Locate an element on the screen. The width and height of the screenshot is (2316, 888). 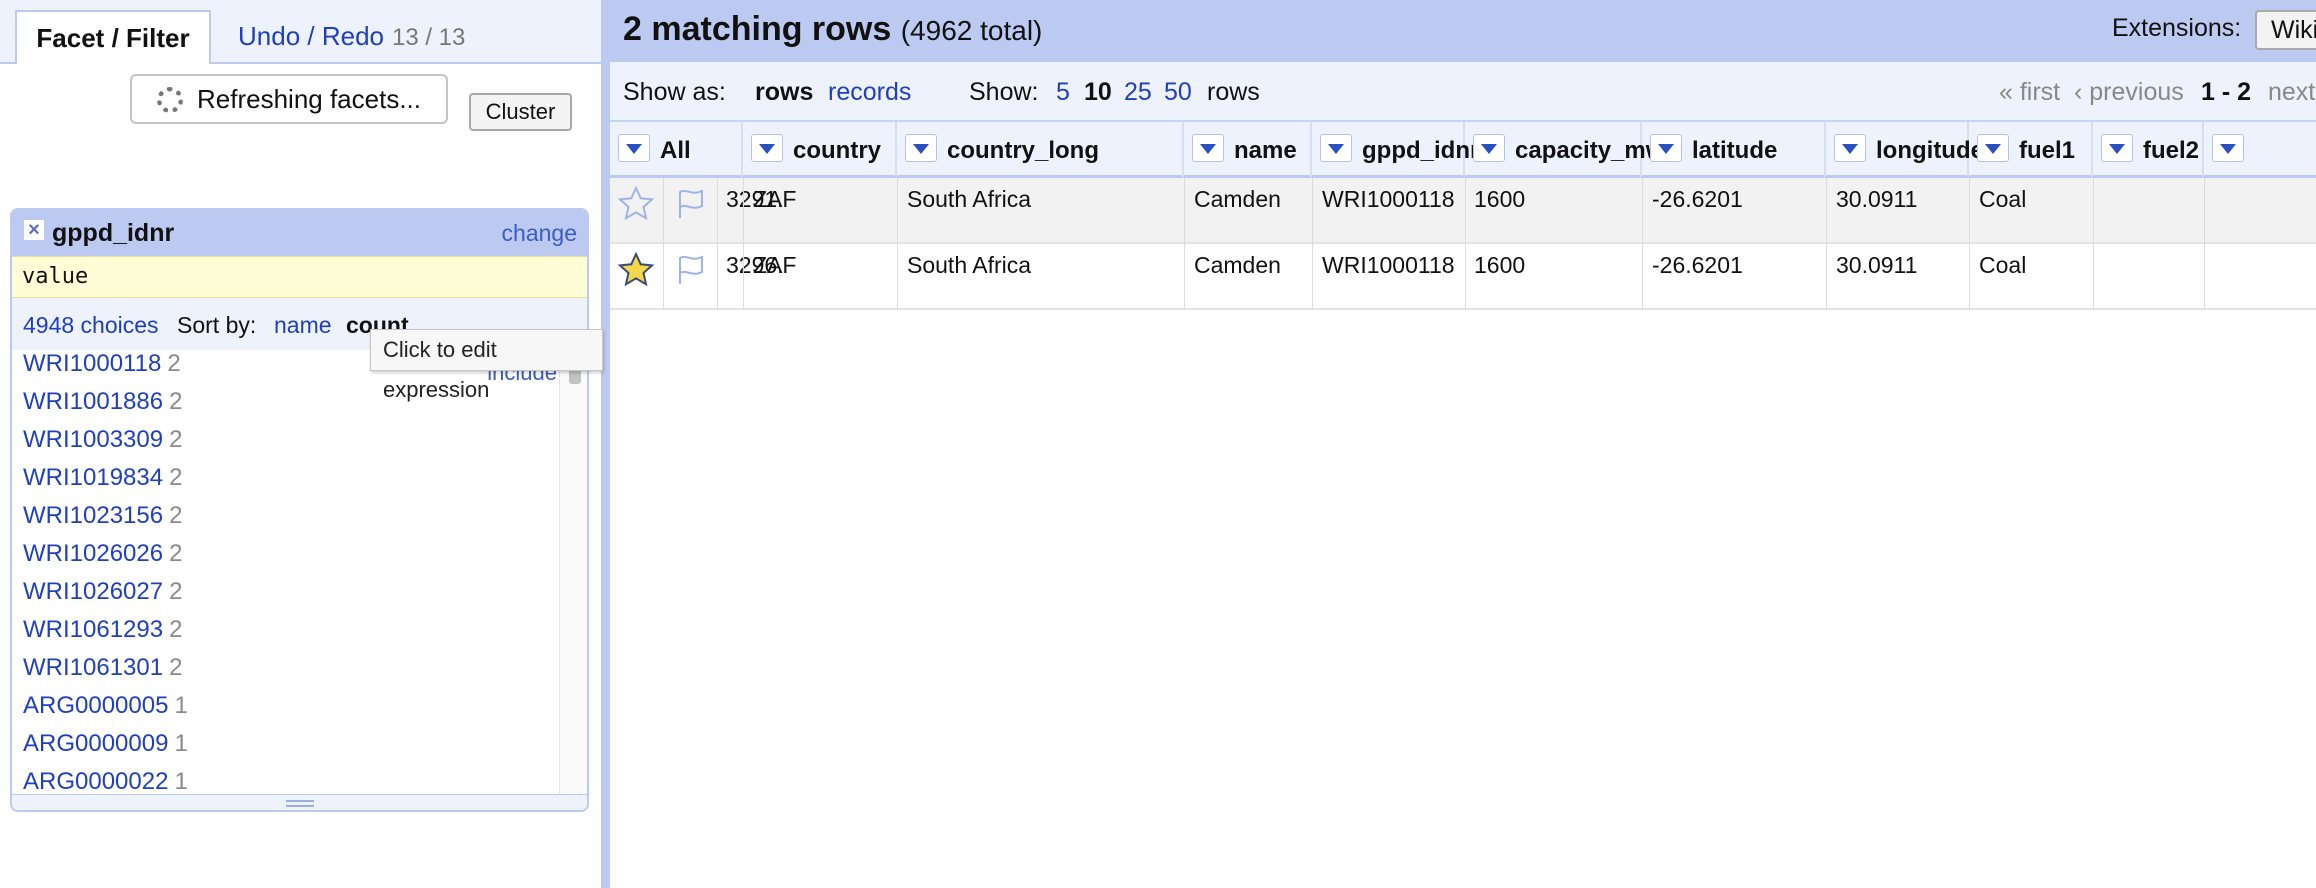
tab-facet-filter: Facet / Filter is located at coordinates (113, 37).